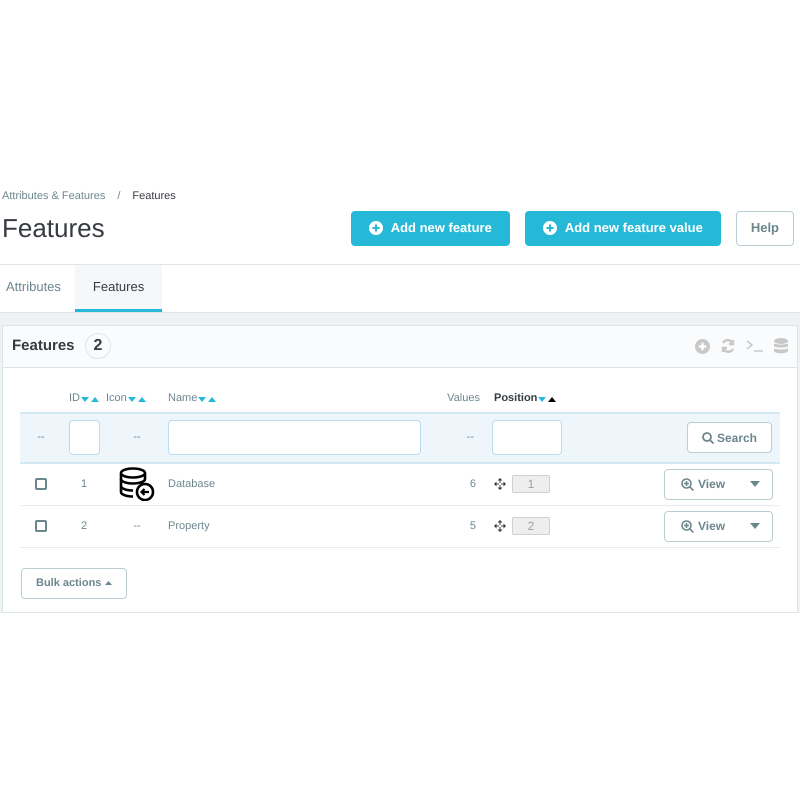 The width and height of the screenshot is (800, 800). I want to click on position-filter-field, so click(527, 437).